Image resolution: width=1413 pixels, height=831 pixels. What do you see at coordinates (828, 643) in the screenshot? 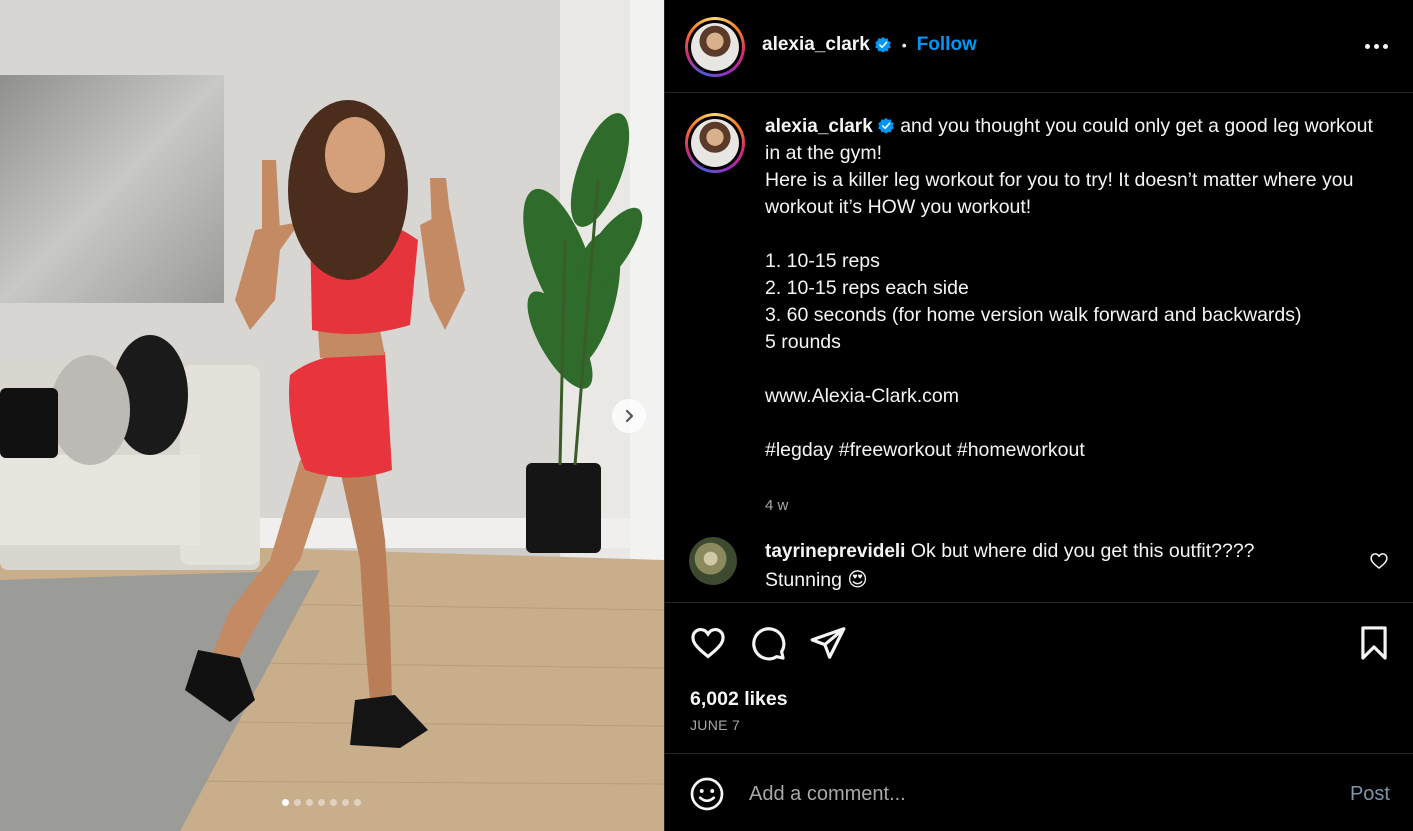
I see `share-icon` at bounding box center [828, 643].